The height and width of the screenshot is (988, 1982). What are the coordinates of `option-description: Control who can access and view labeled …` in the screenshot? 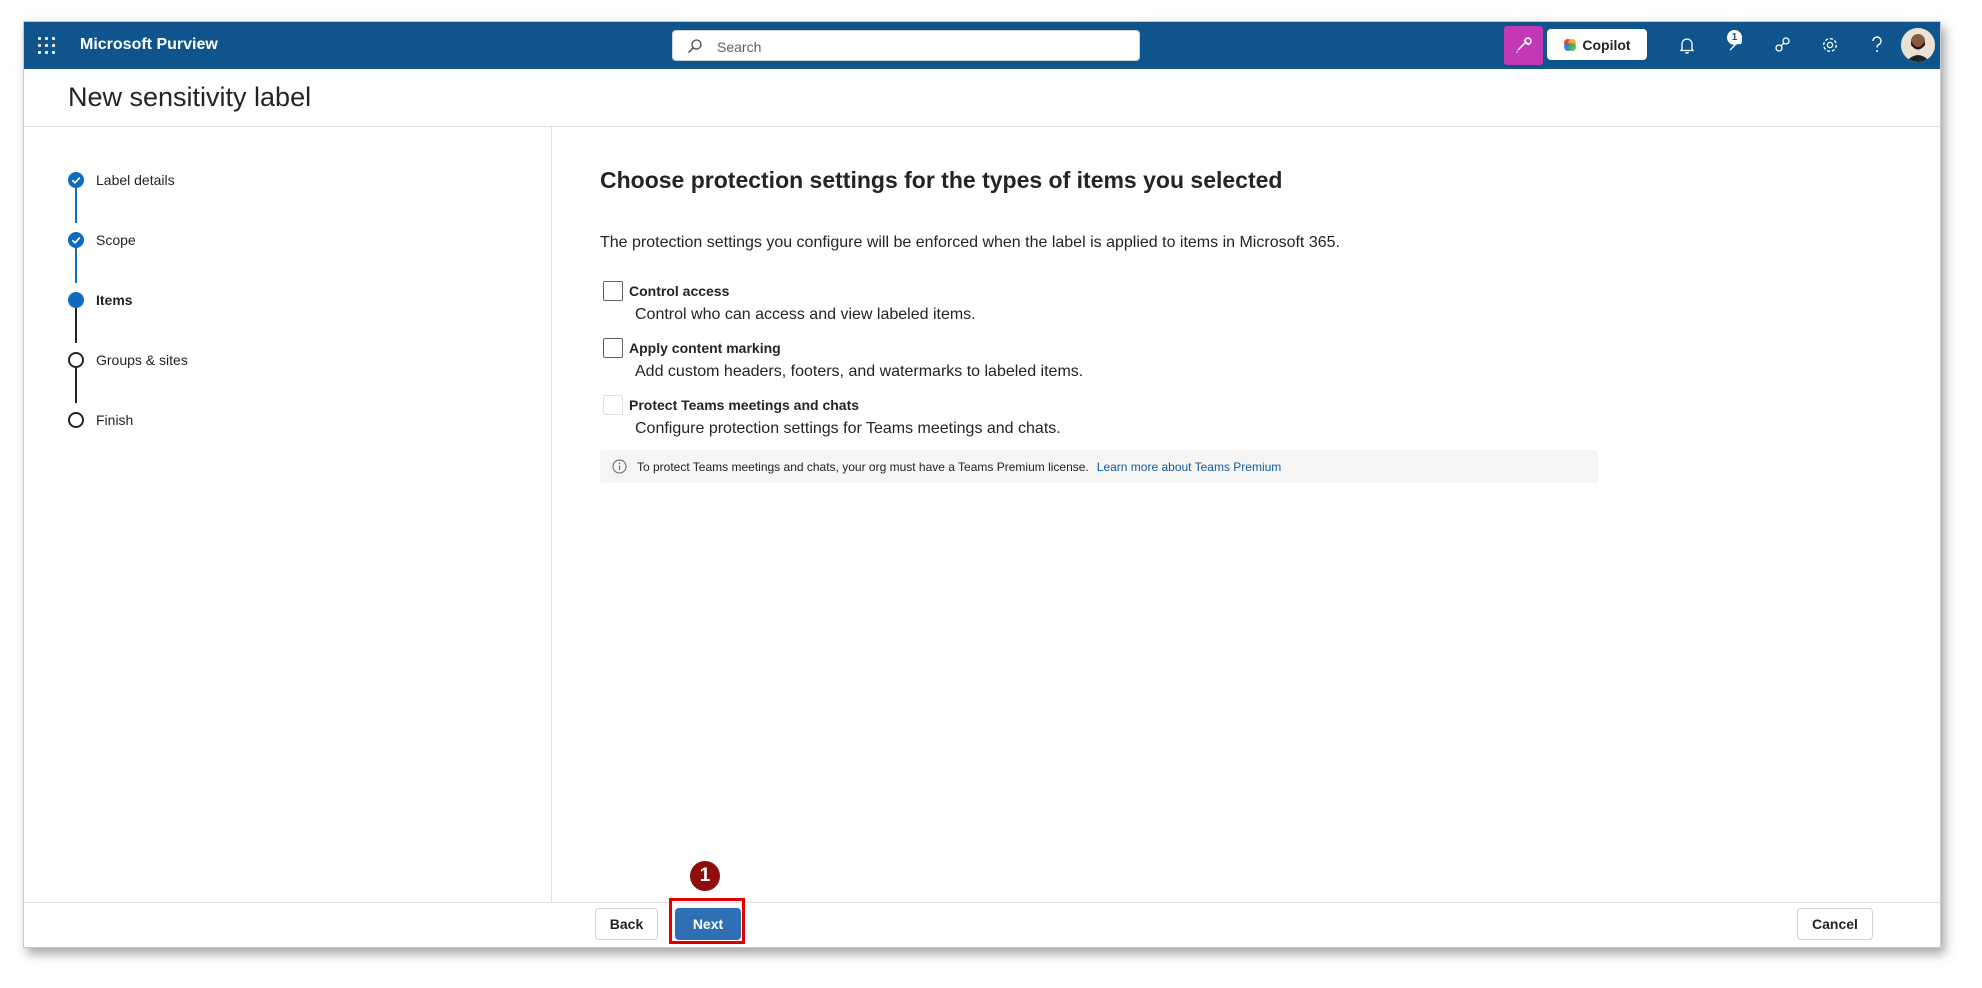 It's located at (805, 314).